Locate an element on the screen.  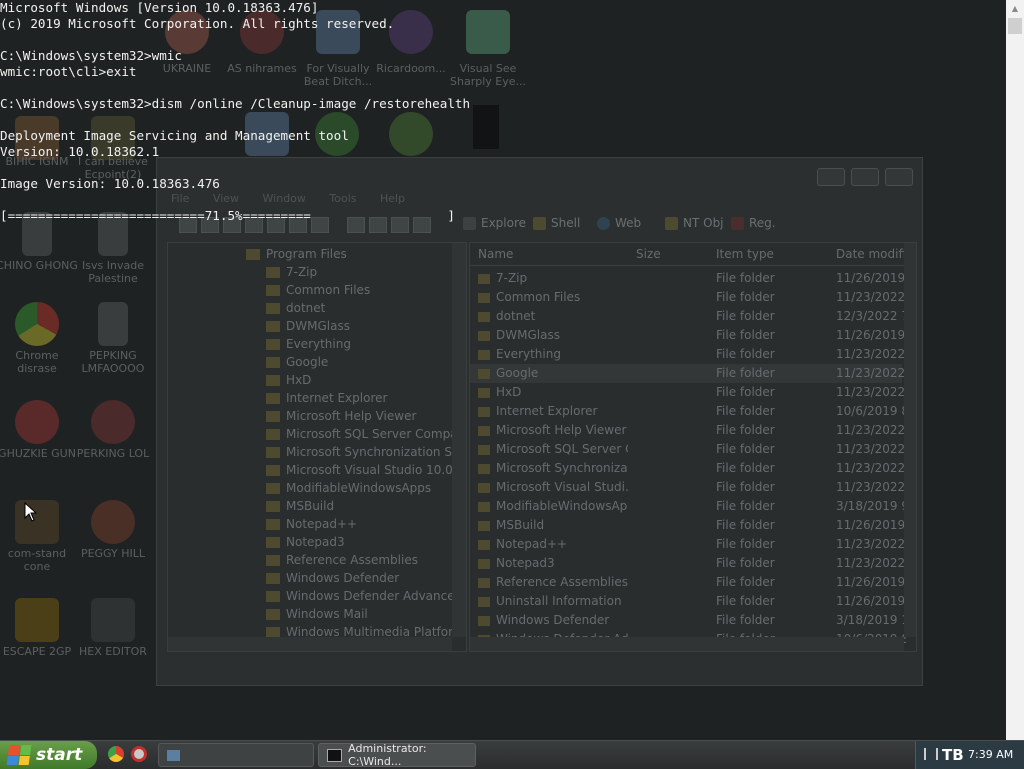
scroll-thumb is located at coordinates (1015, 26).